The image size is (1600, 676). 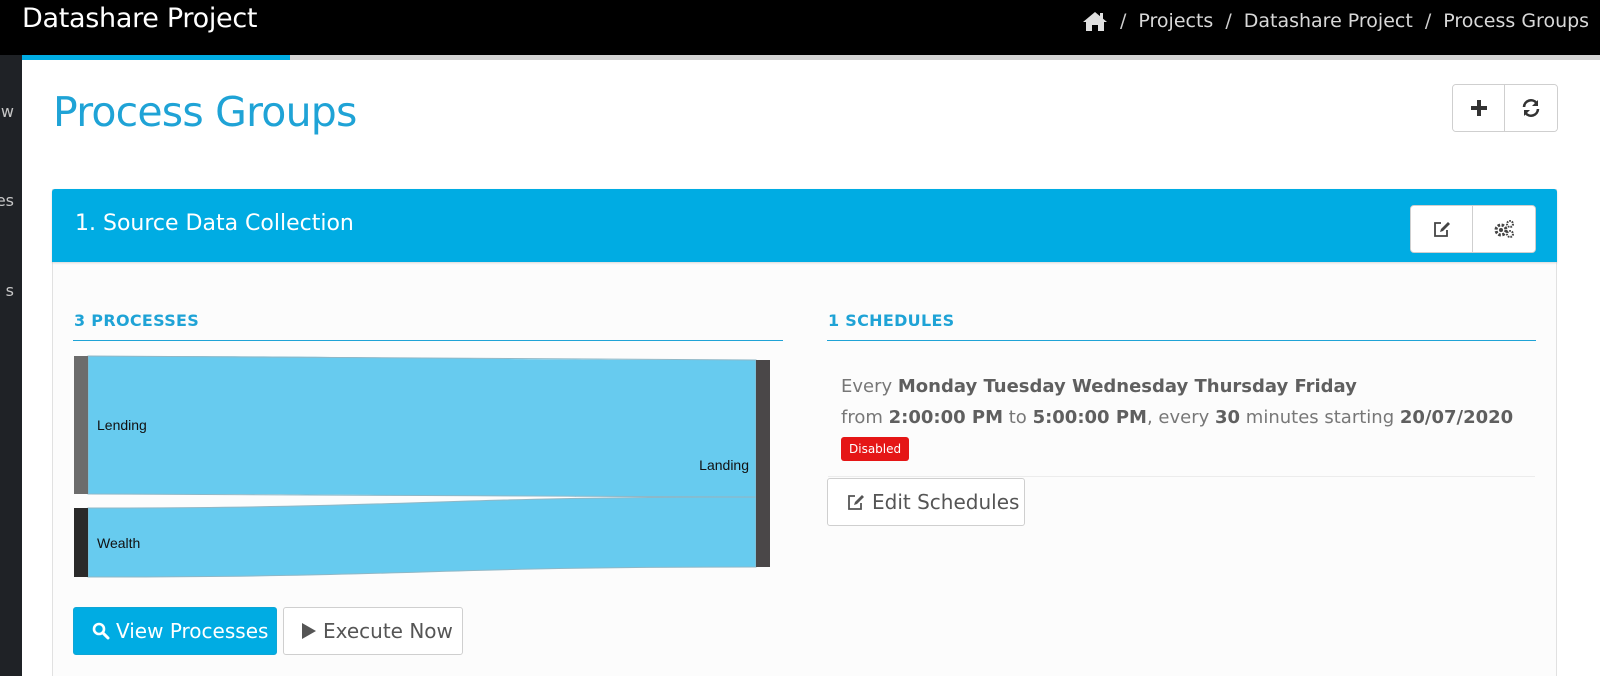 What do you see at coordinates (7, 111) in the screenshot?
I see `sidebar-item-label: w` at bounding box center [7, 111].